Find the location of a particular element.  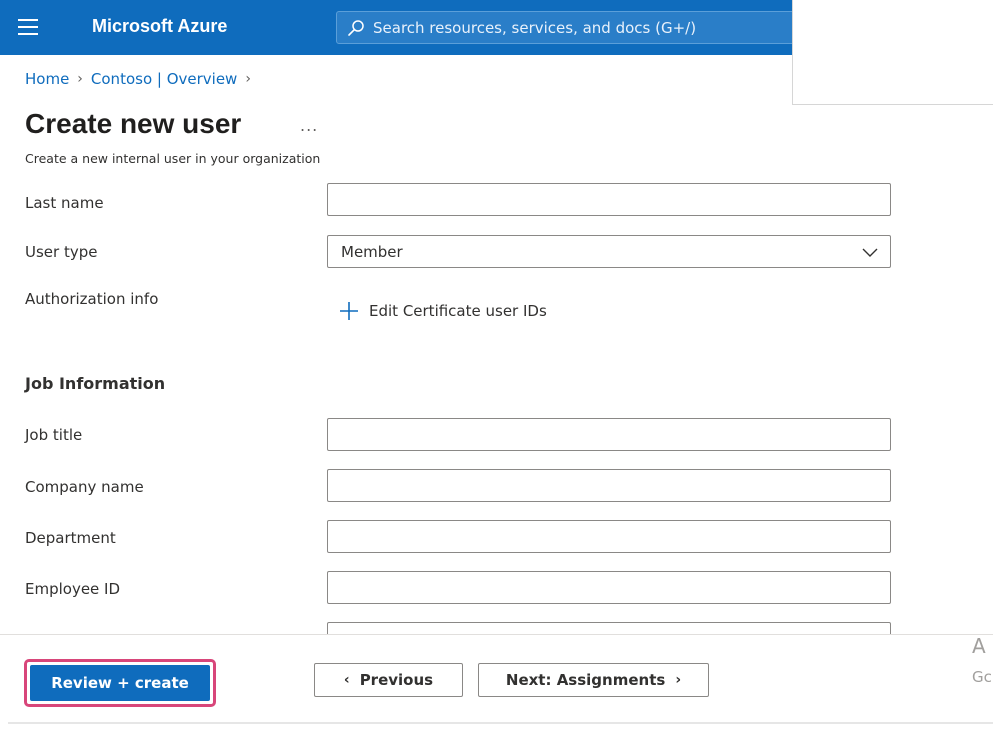

next-assignments-button: Next: Assignments › is located at coordinates (593, 680).